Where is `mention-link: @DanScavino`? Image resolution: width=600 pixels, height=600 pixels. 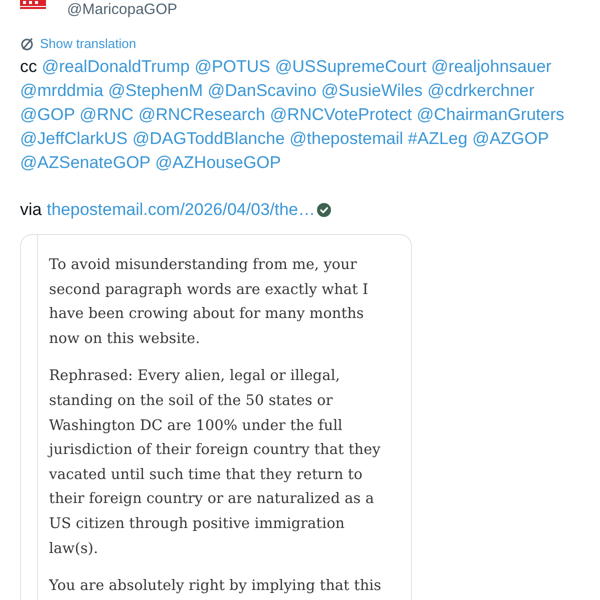
mention-link: @DanScavino is located at coordinates (262, 90).